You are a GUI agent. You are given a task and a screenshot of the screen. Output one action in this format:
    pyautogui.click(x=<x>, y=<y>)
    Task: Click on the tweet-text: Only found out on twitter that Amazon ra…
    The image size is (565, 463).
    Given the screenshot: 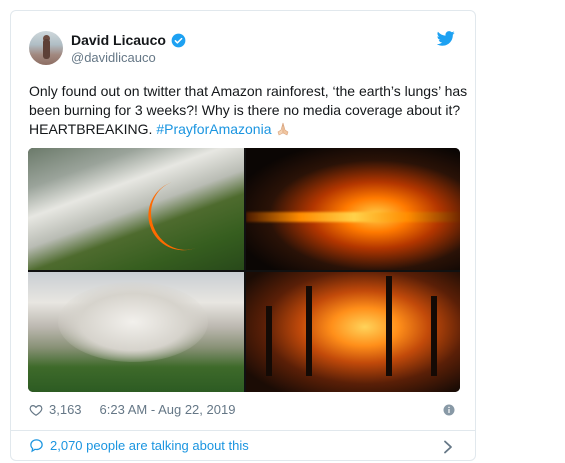 What is the action you would take?
    pyautogui.click(x=249, y=110)
    